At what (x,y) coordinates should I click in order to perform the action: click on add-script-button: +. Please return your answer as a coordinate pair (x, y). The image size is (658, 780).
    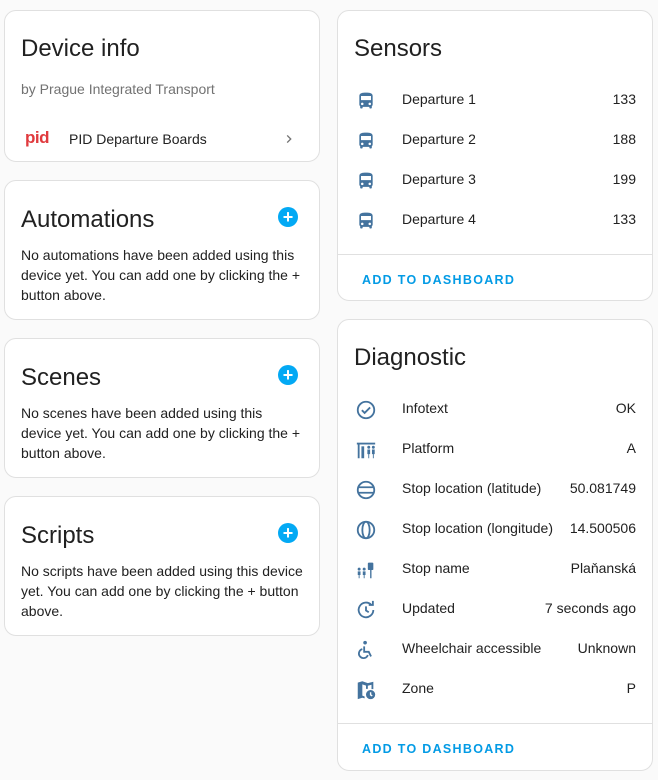
    Looking at the image, I should click on (288, 533).